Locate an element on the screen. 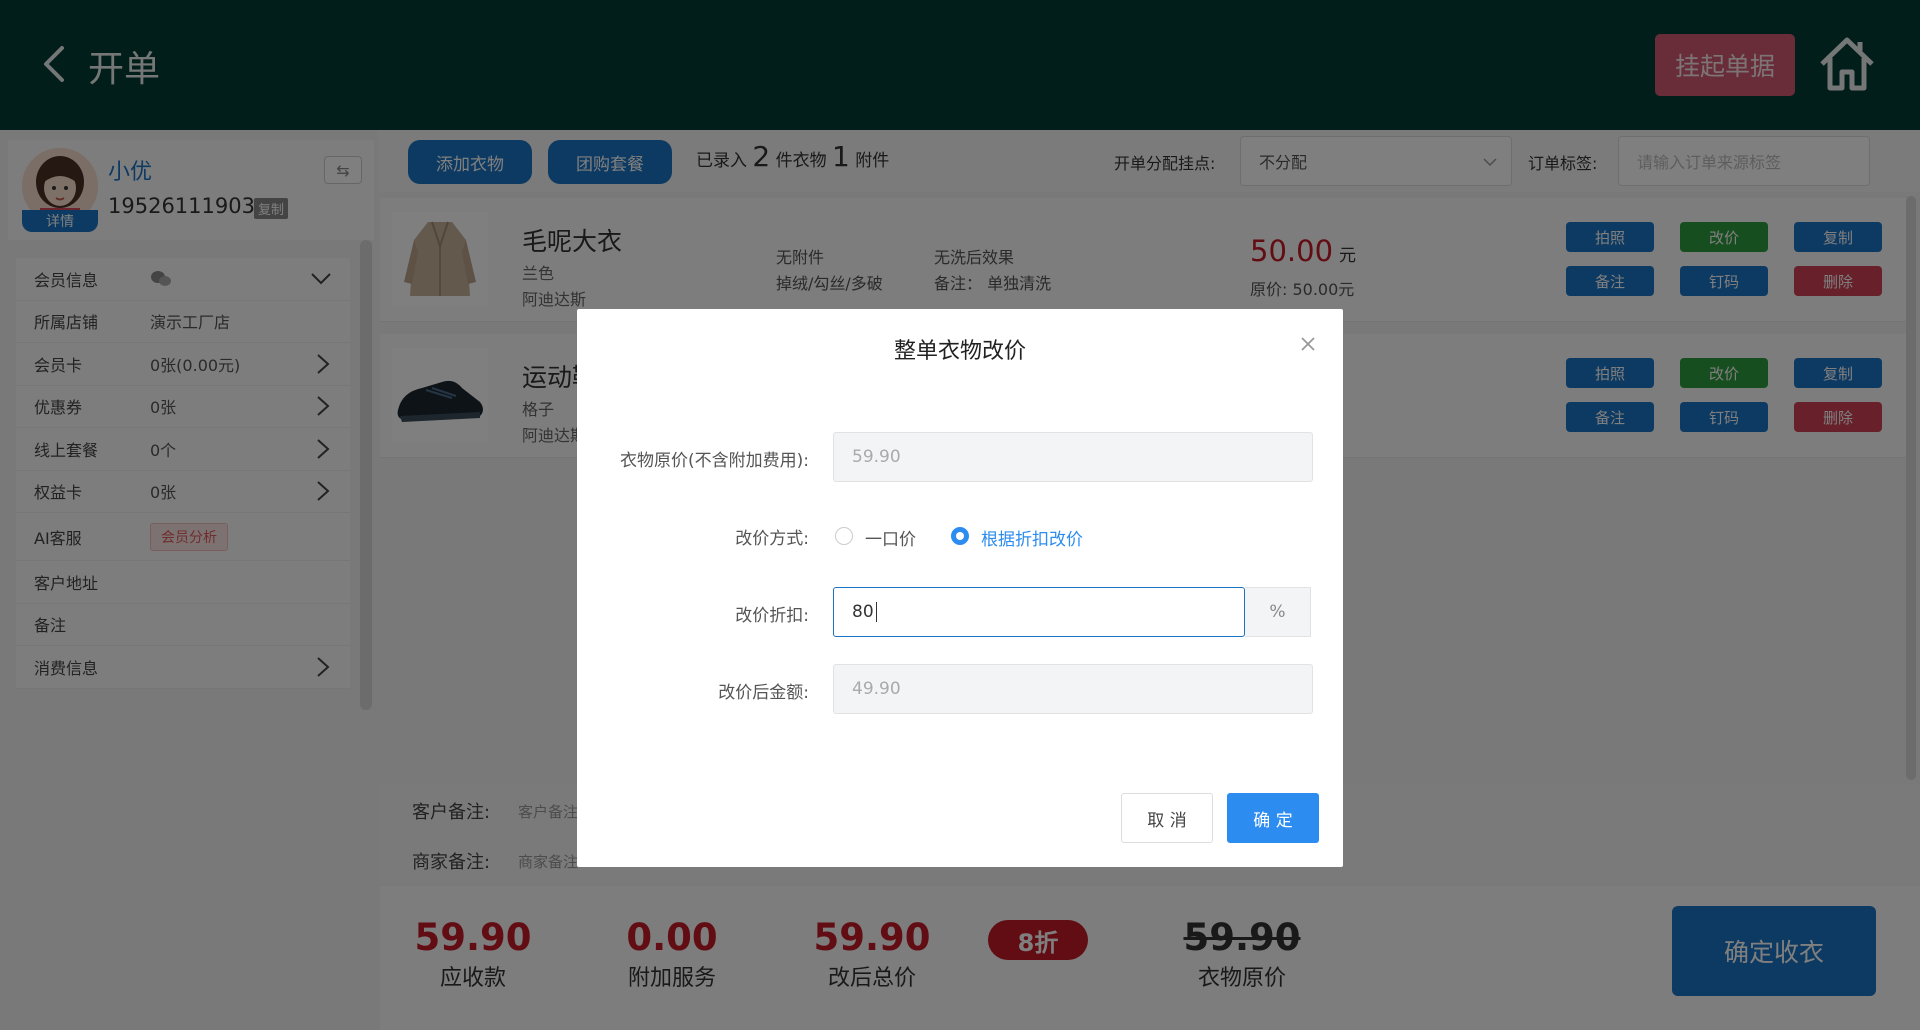 This screenshot has height=1030, width=1920. percent-suffix: % is located at coordinates (1278, 612).